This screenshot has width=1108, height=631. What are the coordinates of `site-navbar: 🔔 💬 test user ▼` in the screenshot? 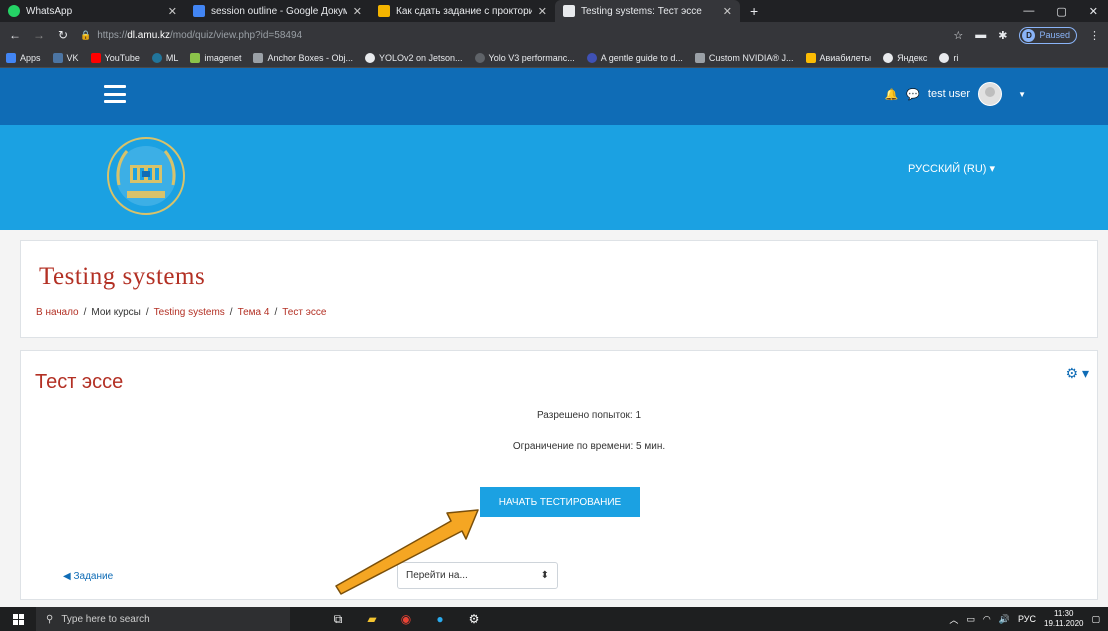 It's located at (554, 96).